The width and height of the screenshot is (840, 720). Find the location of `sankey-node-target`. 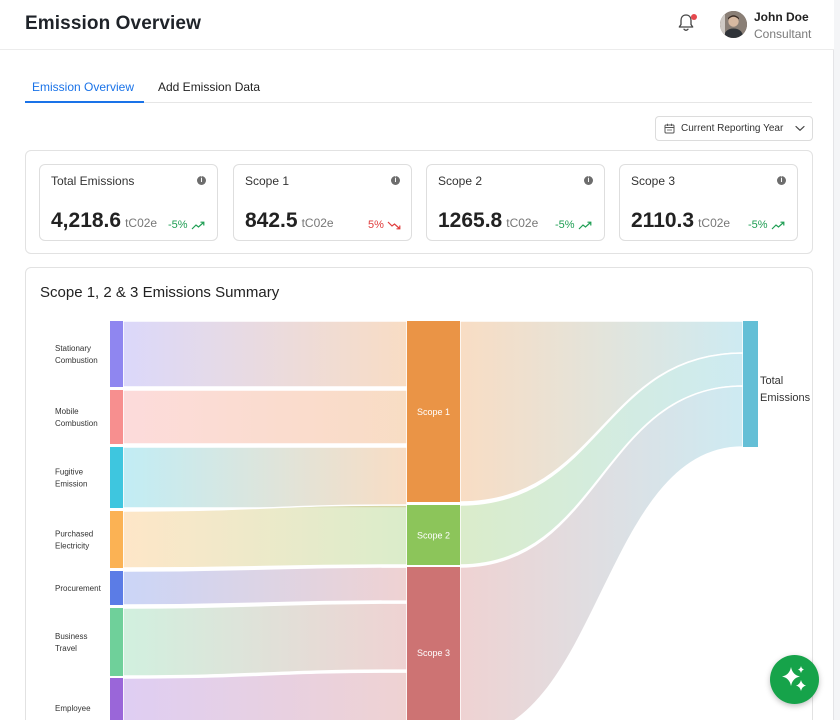

sankey-node-target is located at coordinates (750, 384).